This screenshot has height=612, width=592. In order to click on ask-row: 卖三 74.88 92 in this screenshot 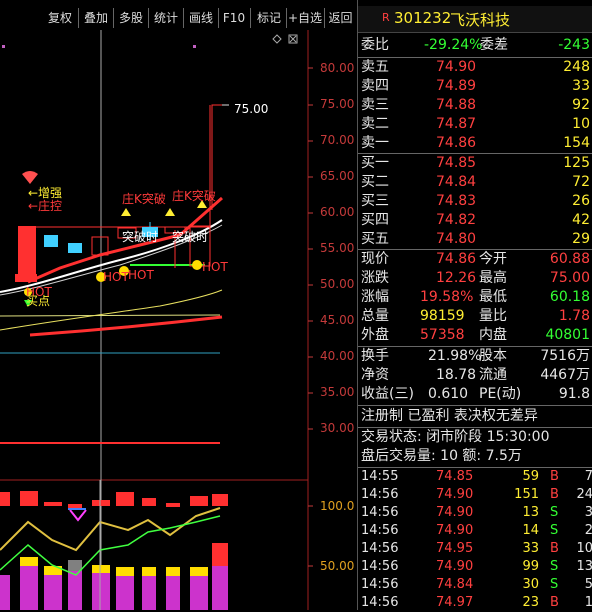, I will do `click(475, 105)`.